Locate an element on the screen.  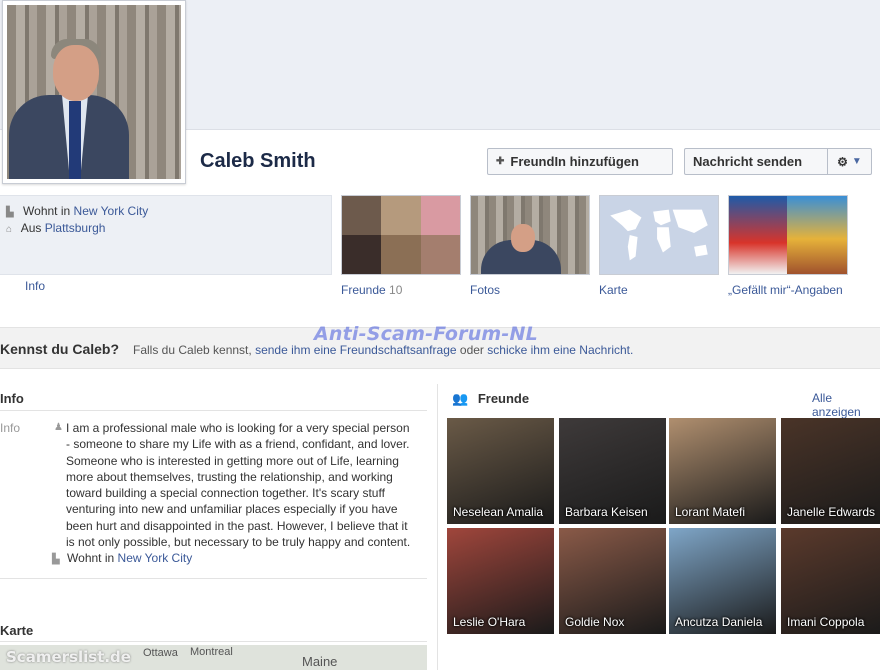
footer-watermark: Scamerslist.de is located at coordinates (68, 657).